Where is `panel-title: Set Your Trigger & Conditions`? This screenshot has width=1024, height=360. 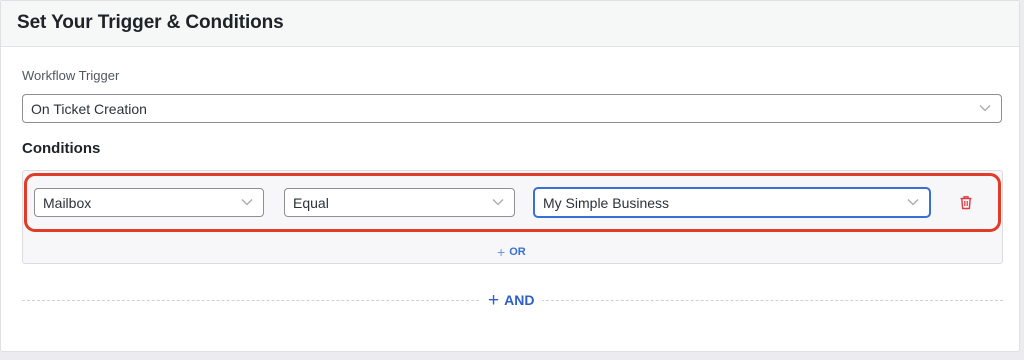
panel-title: Set Your Trigger & Conditions is located at coordinates (150, 22).